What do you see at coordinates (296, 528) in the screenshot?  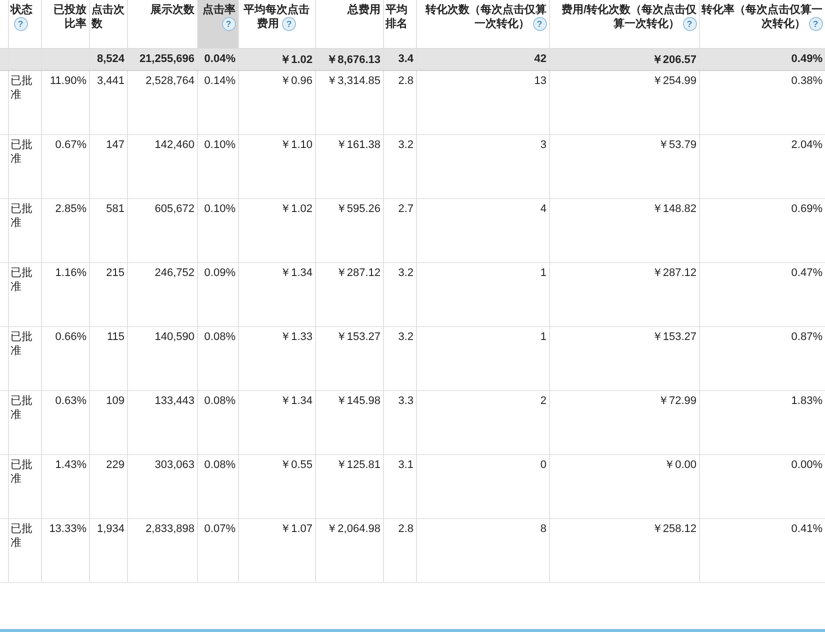 I see `table-cell: ￥1.07` at bounding box center [296, 528].